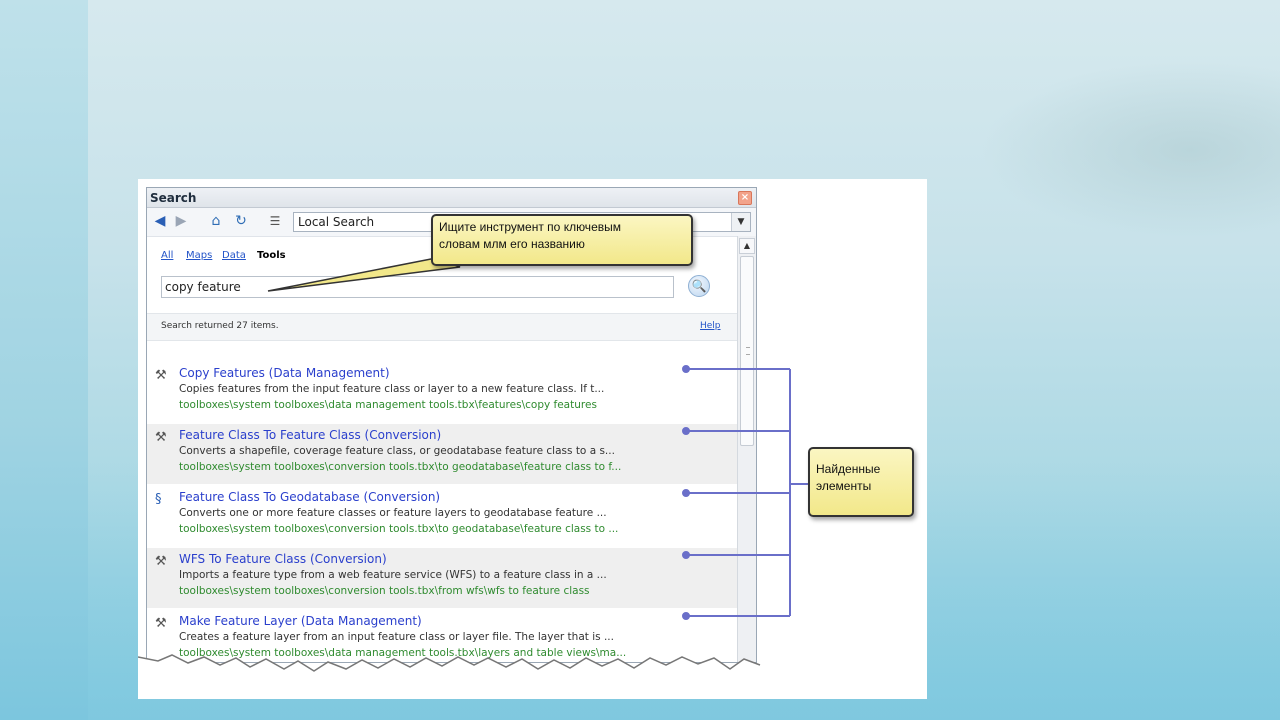 The height and width of the screenshot is (720, 1280). Describe the element at coordinates (844, 486) in the screenshot. I see `found-line2: элементы` at that location.